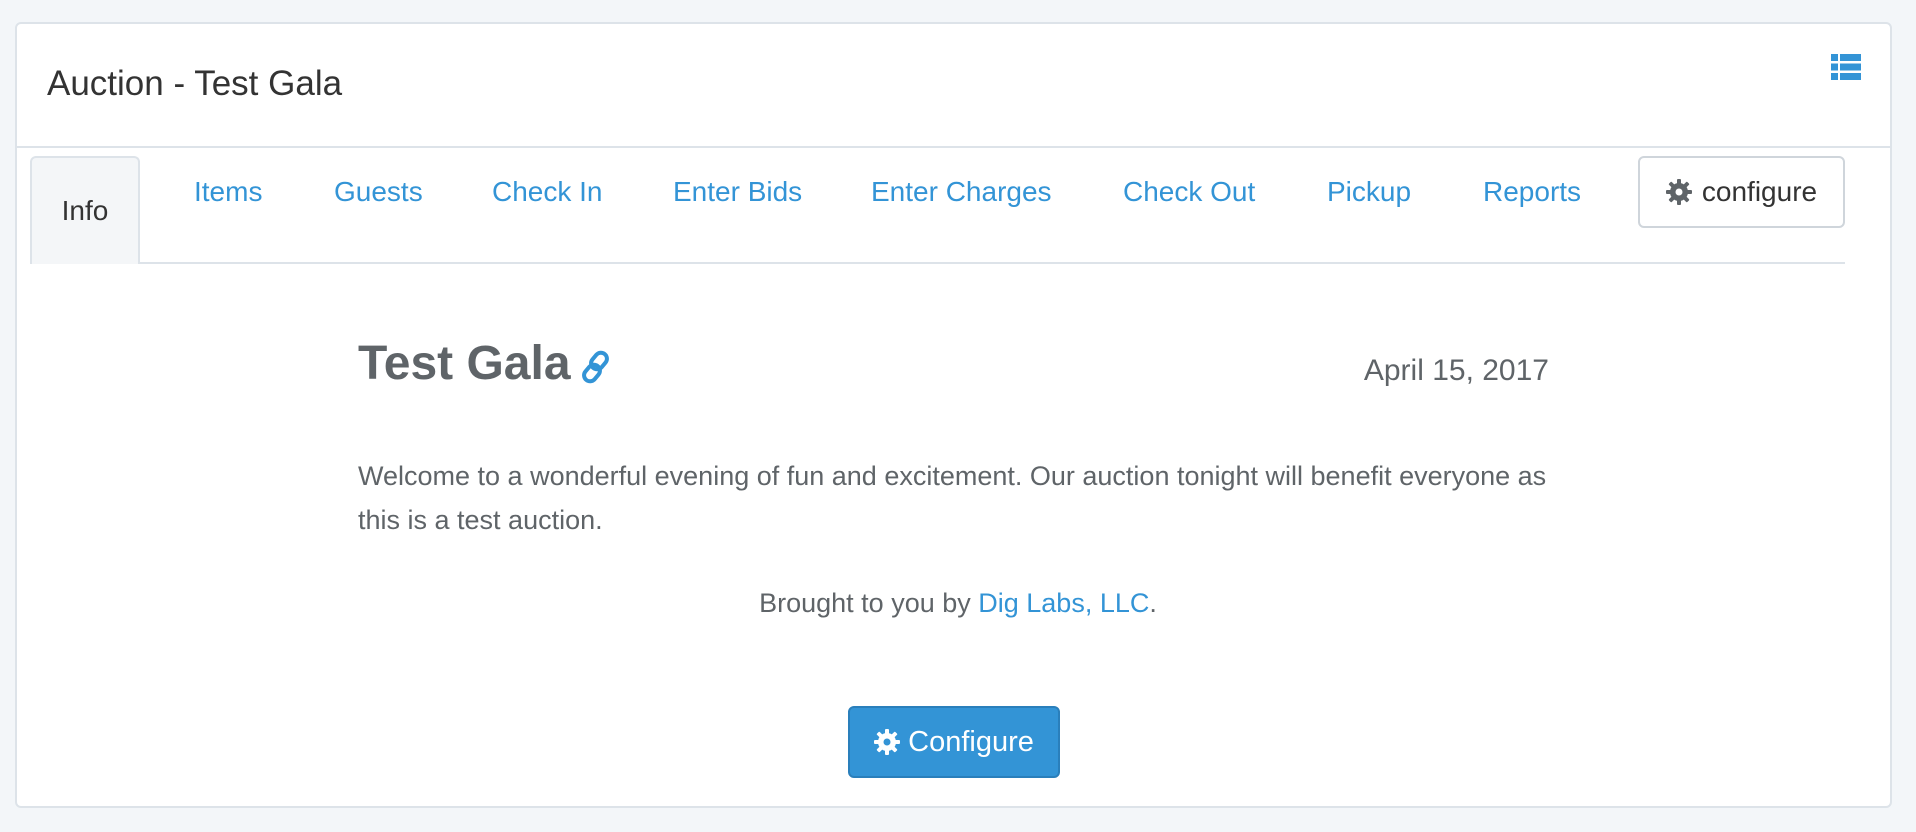 This screenshot has width=1916, height=832. Describe the element at coordinates (195, 83) in the screenshot. I see `page-title: Auction - Test Gala` at that location.